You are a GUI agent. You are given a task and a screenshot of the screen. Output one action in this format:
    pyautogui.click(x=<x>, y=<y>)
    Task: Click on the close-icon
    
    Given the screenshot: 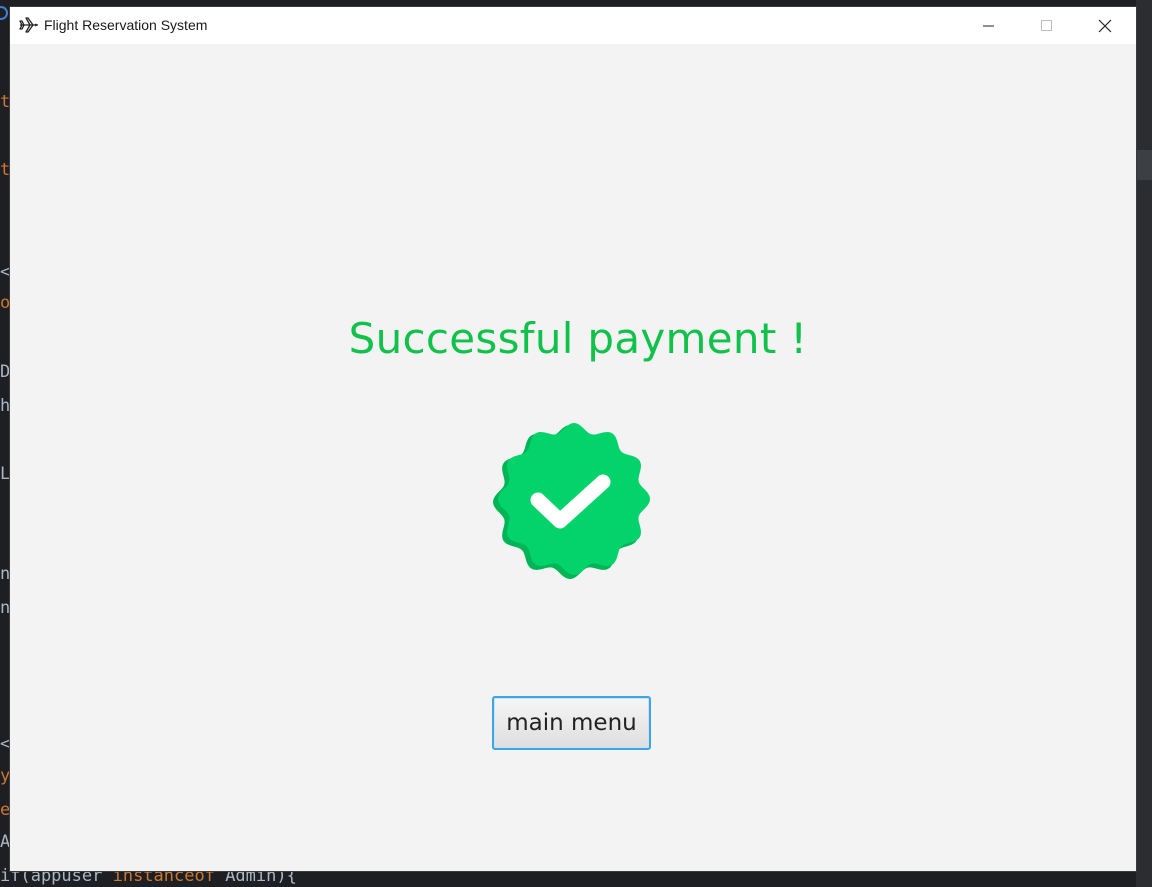 What is the action you would take?
    pyautogui.click(x=1105, y=25)
    